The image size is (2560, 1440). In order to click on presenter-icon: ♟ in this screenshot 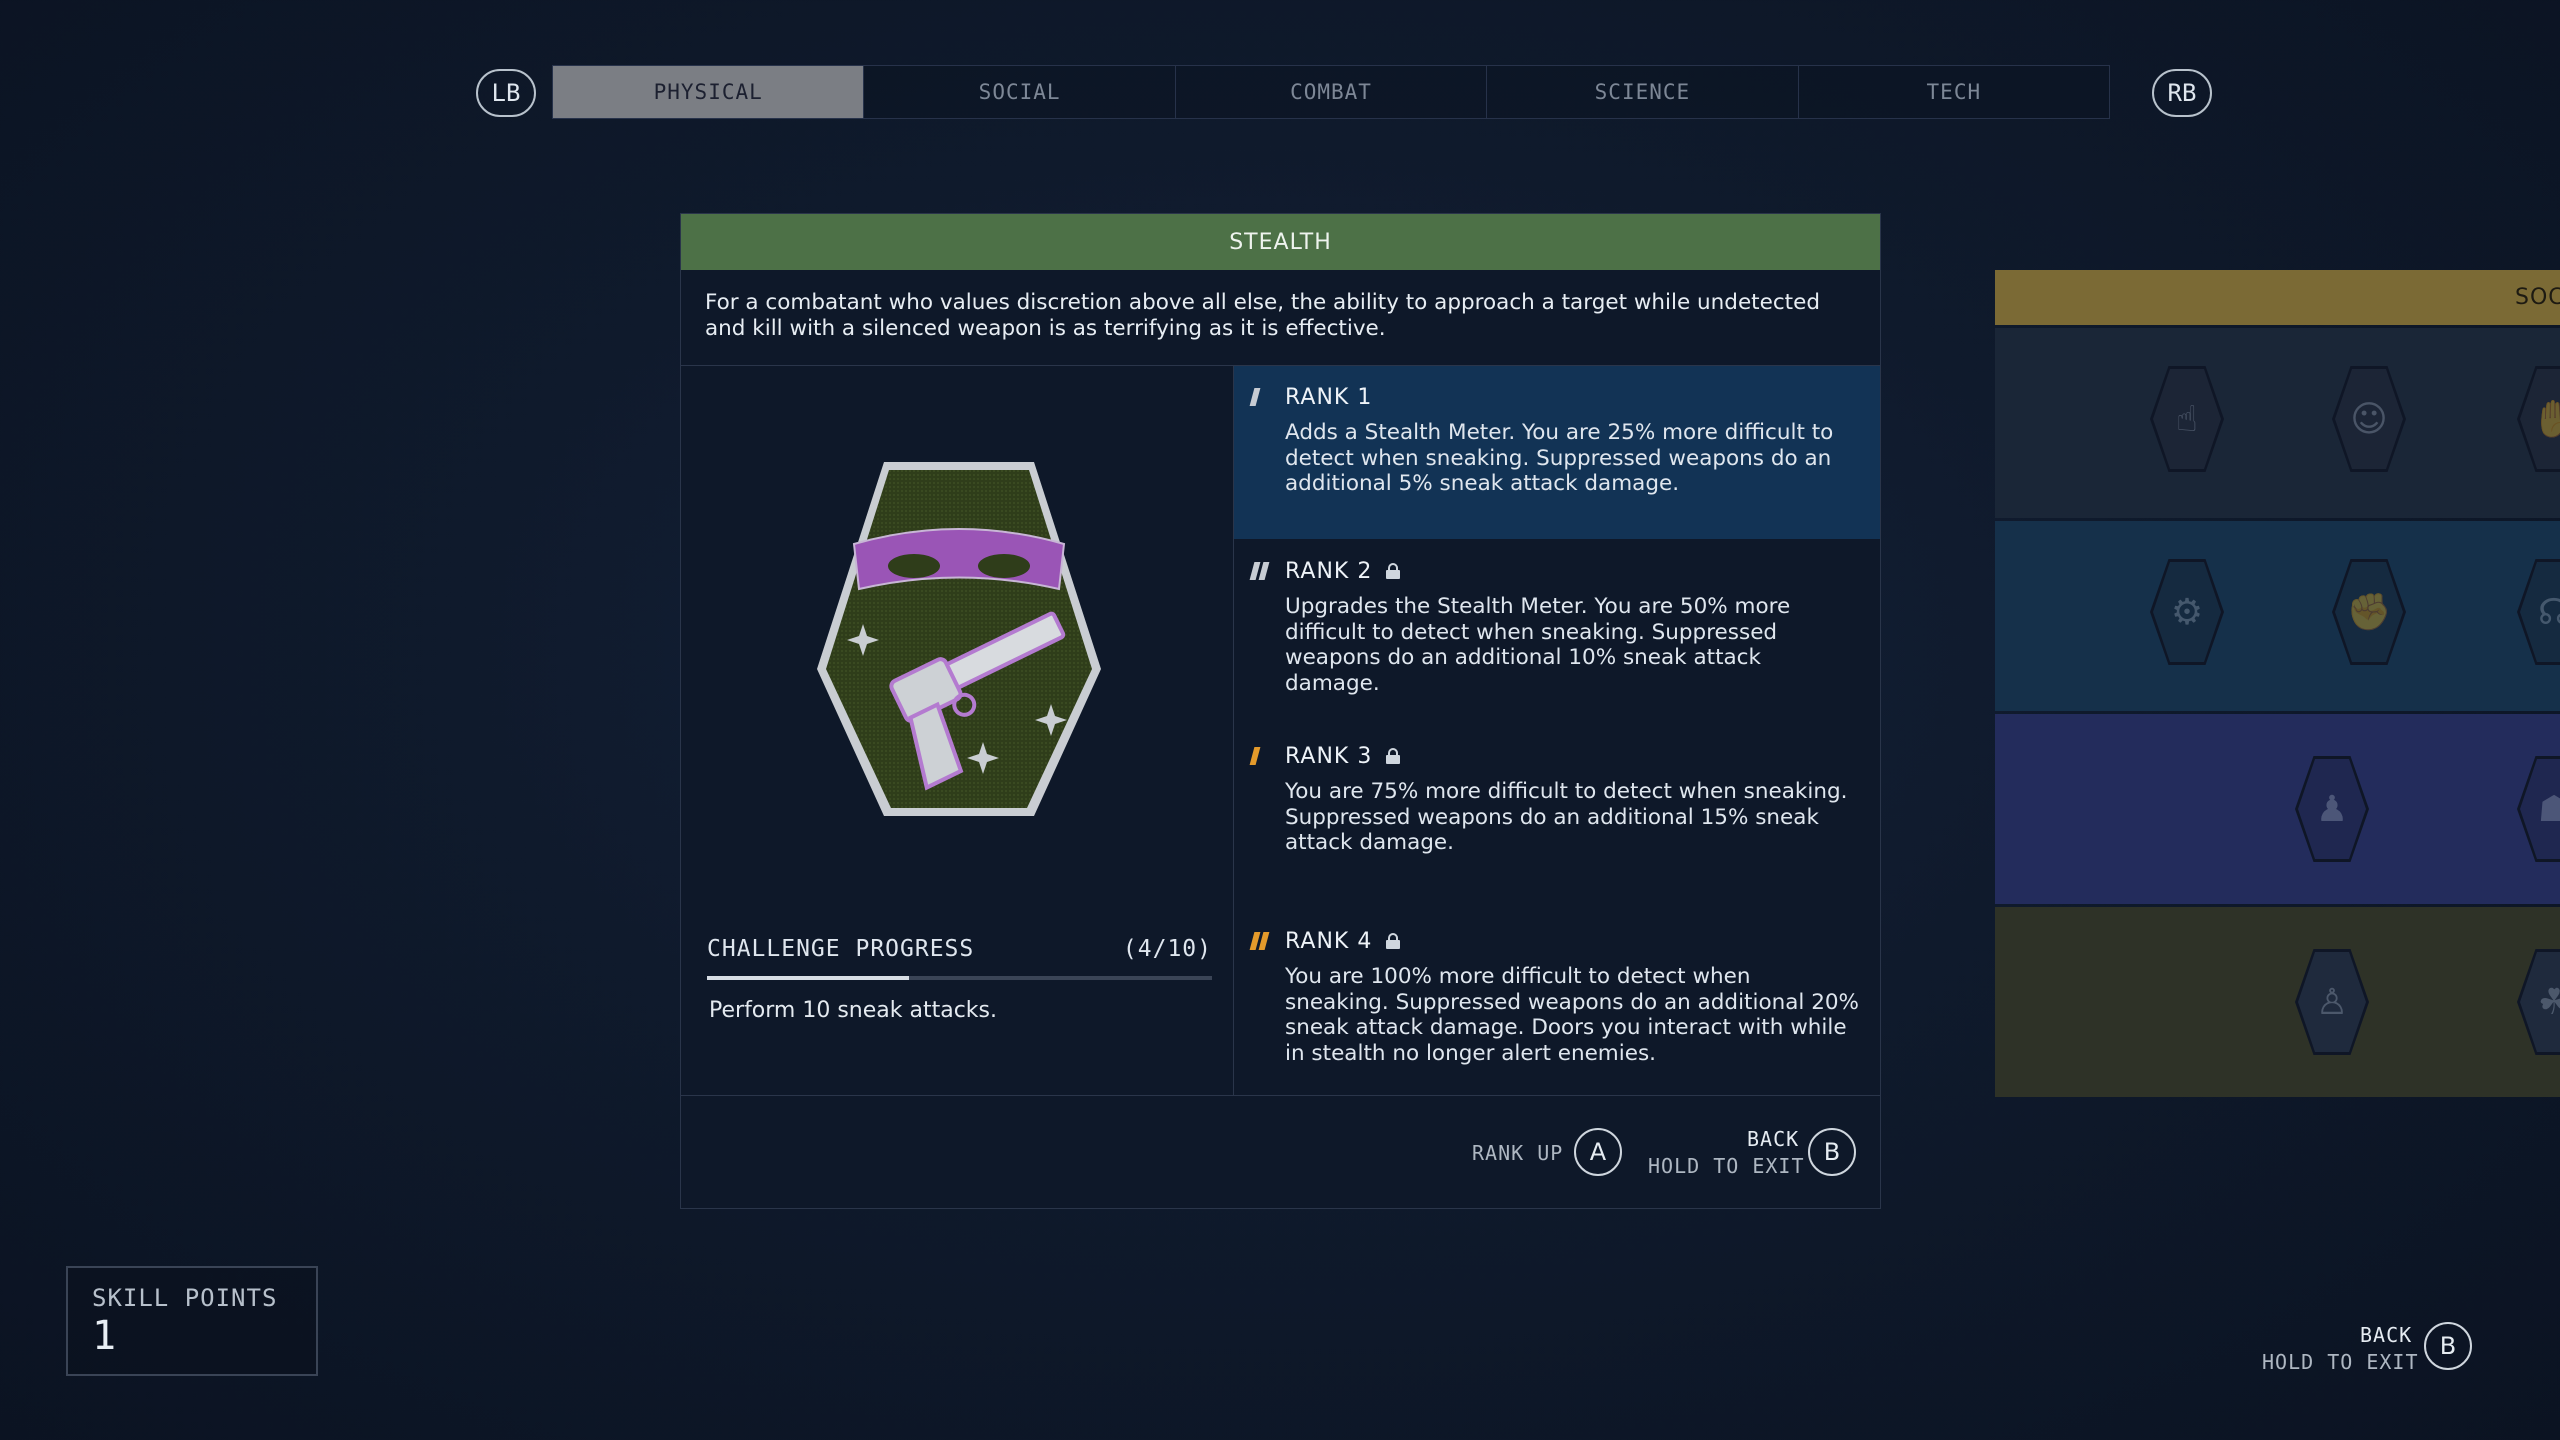, I will do `click(2332, 809)`.